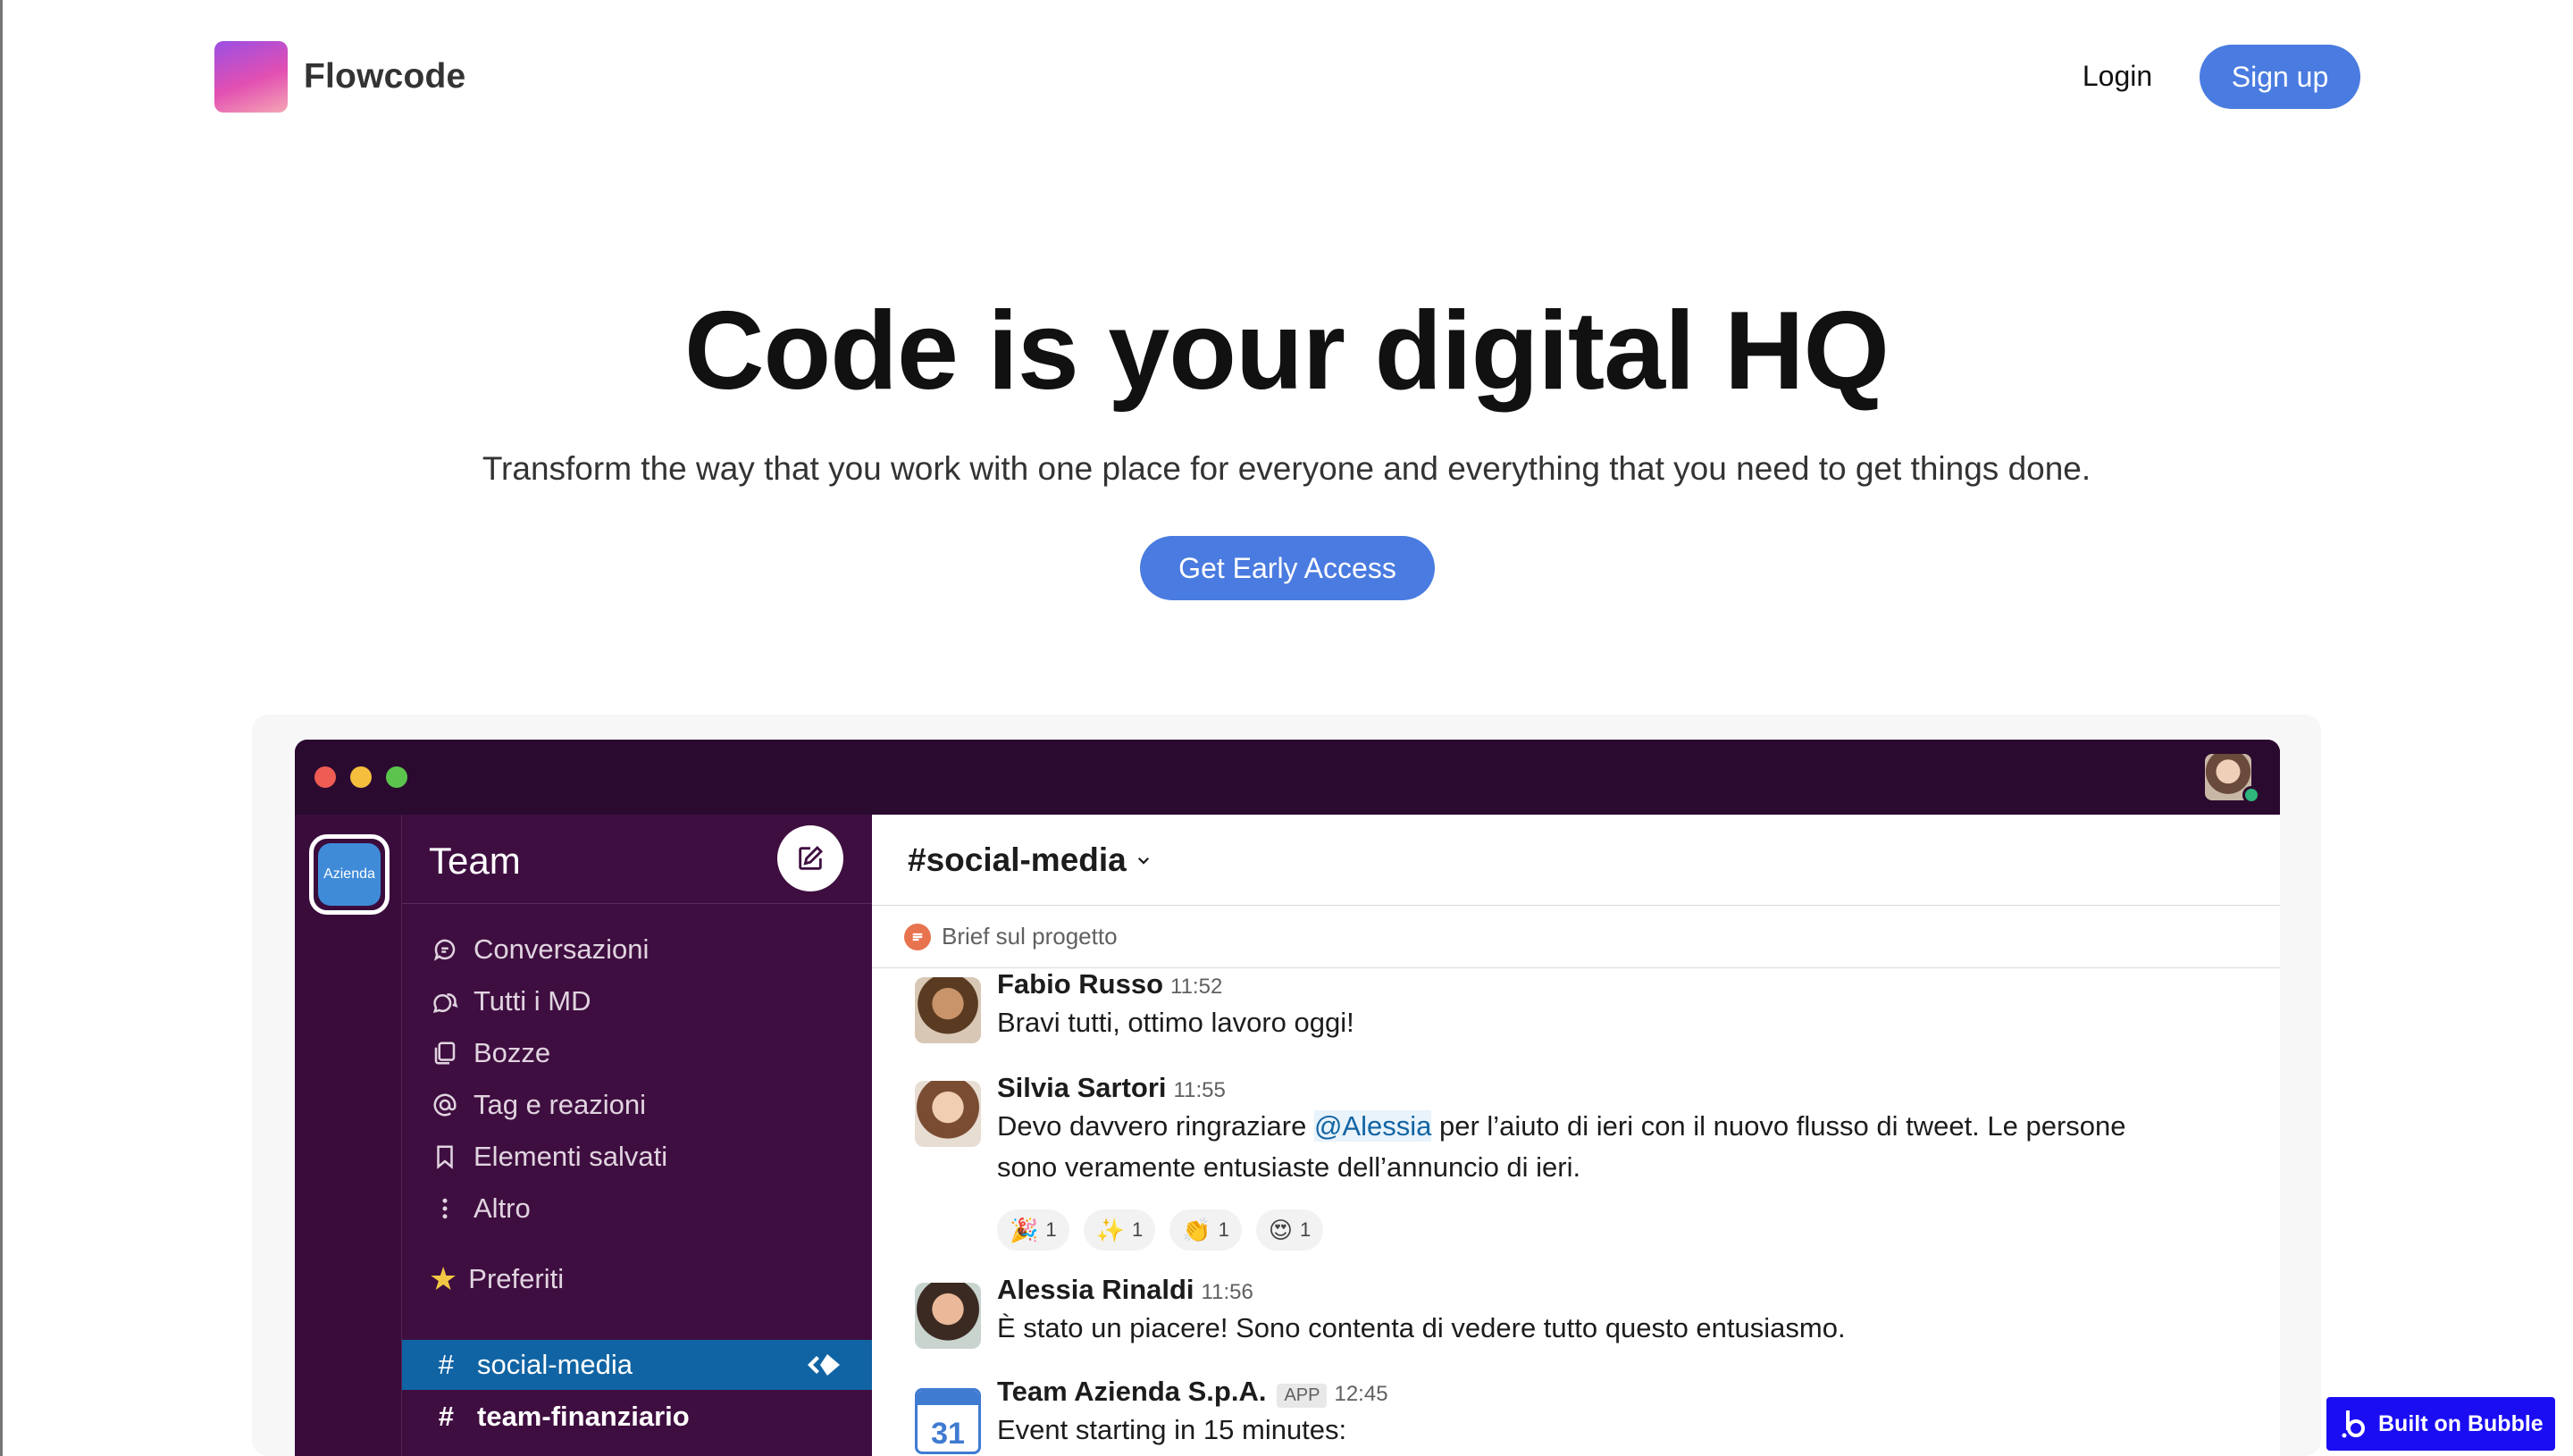 This screenshot has height=1456, width=2573. What do you see at coordinates (1360, 1394) in the screenshot?
I see `message-time: 12:45` at bounding box center [1360, 1394].